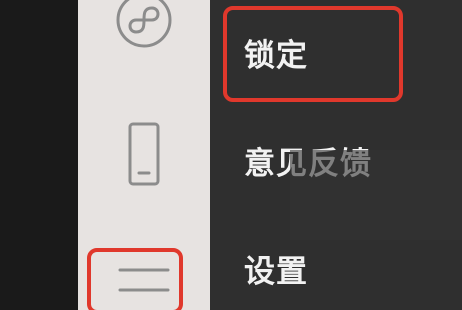  I want to click on mini-program-icon, so click(144, 24).